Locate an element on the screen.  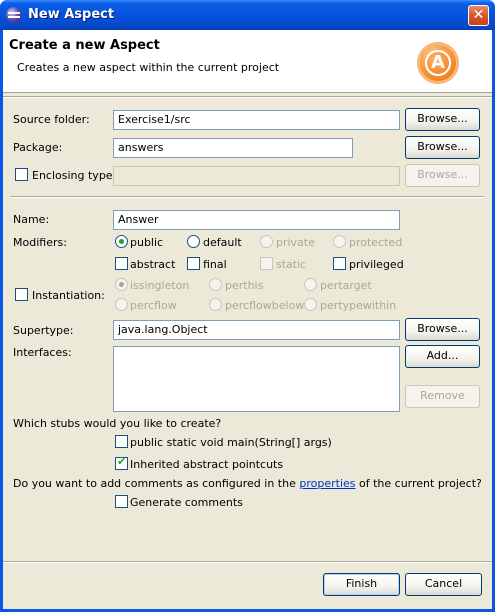
instantiation-issingleton-label: issingleton is located at coordinates (160, 285).